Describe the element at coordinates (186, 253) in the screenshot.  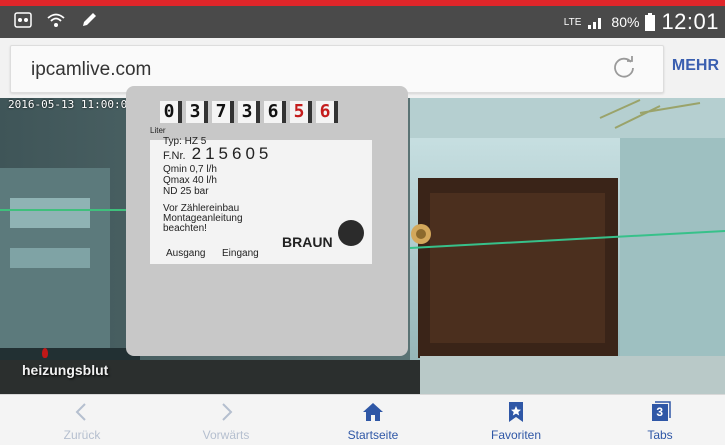
I see `label-ausgang: Ausgang` at that location.